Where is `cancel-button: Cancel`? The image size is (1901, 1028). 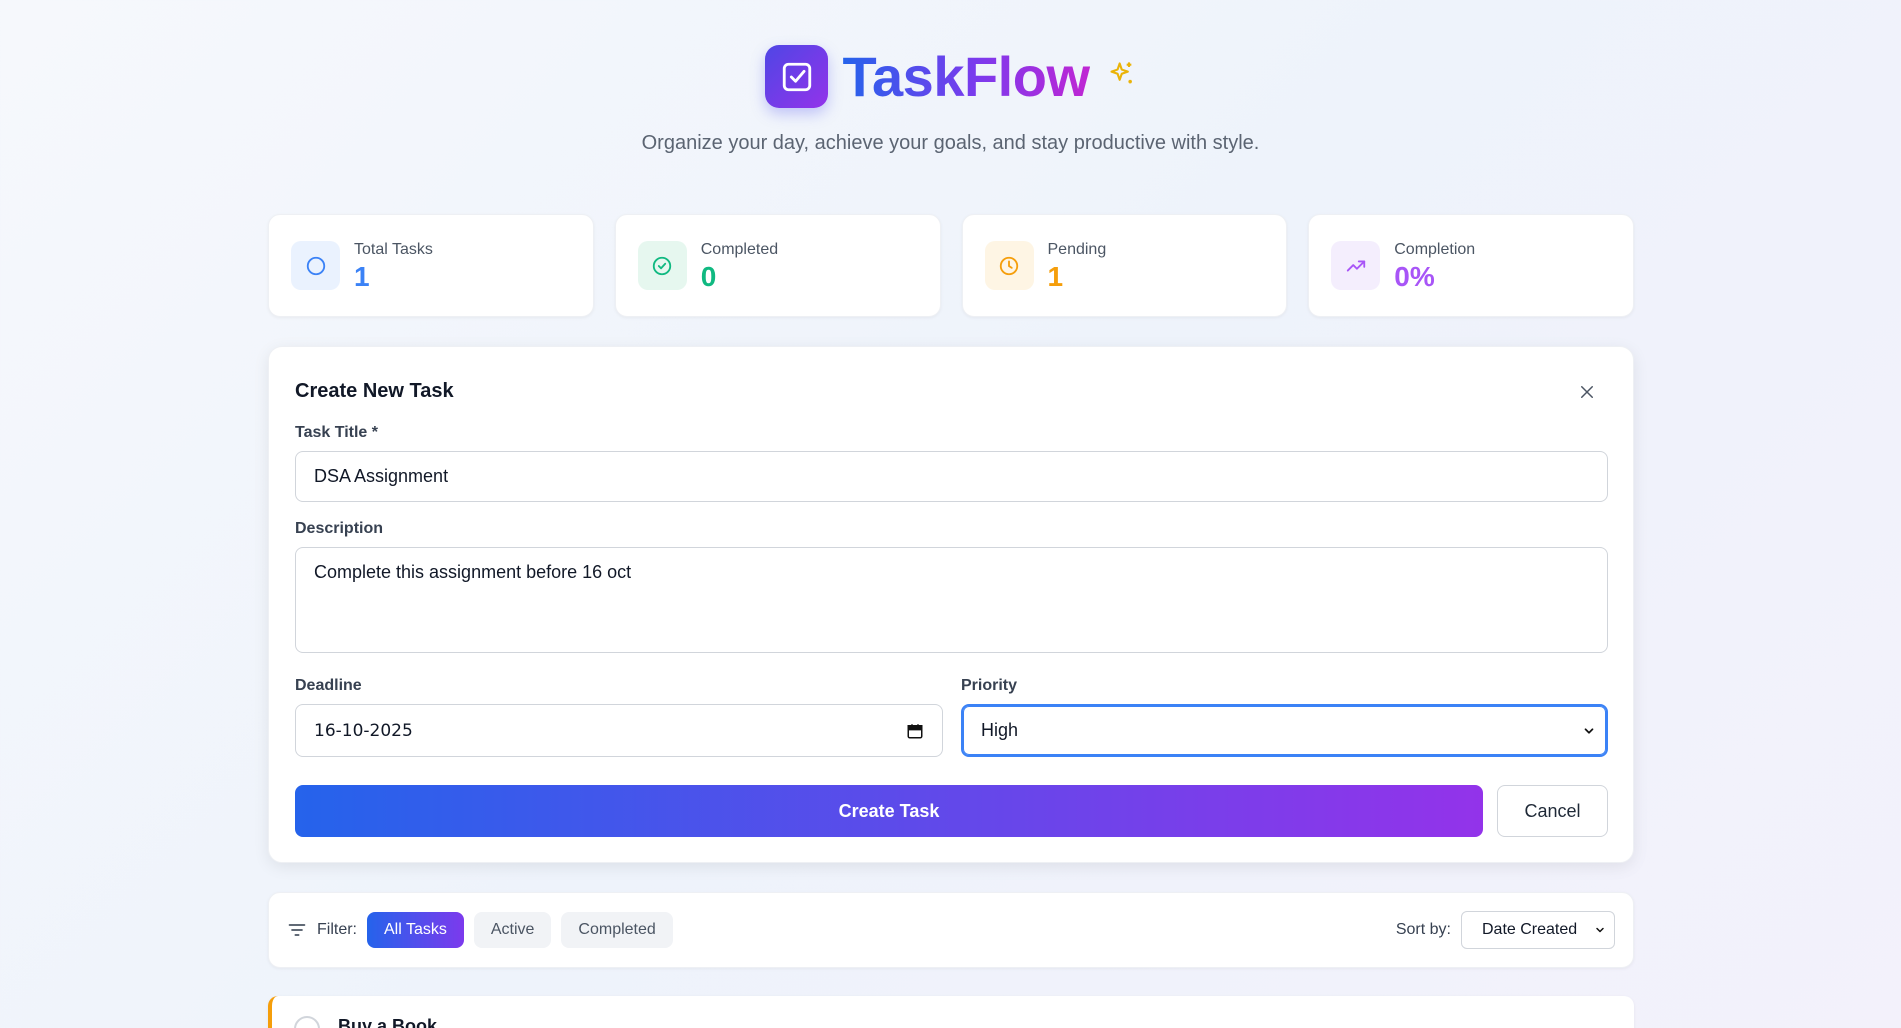 cancel-button: Cancel is located at coordinates (1552, 811).